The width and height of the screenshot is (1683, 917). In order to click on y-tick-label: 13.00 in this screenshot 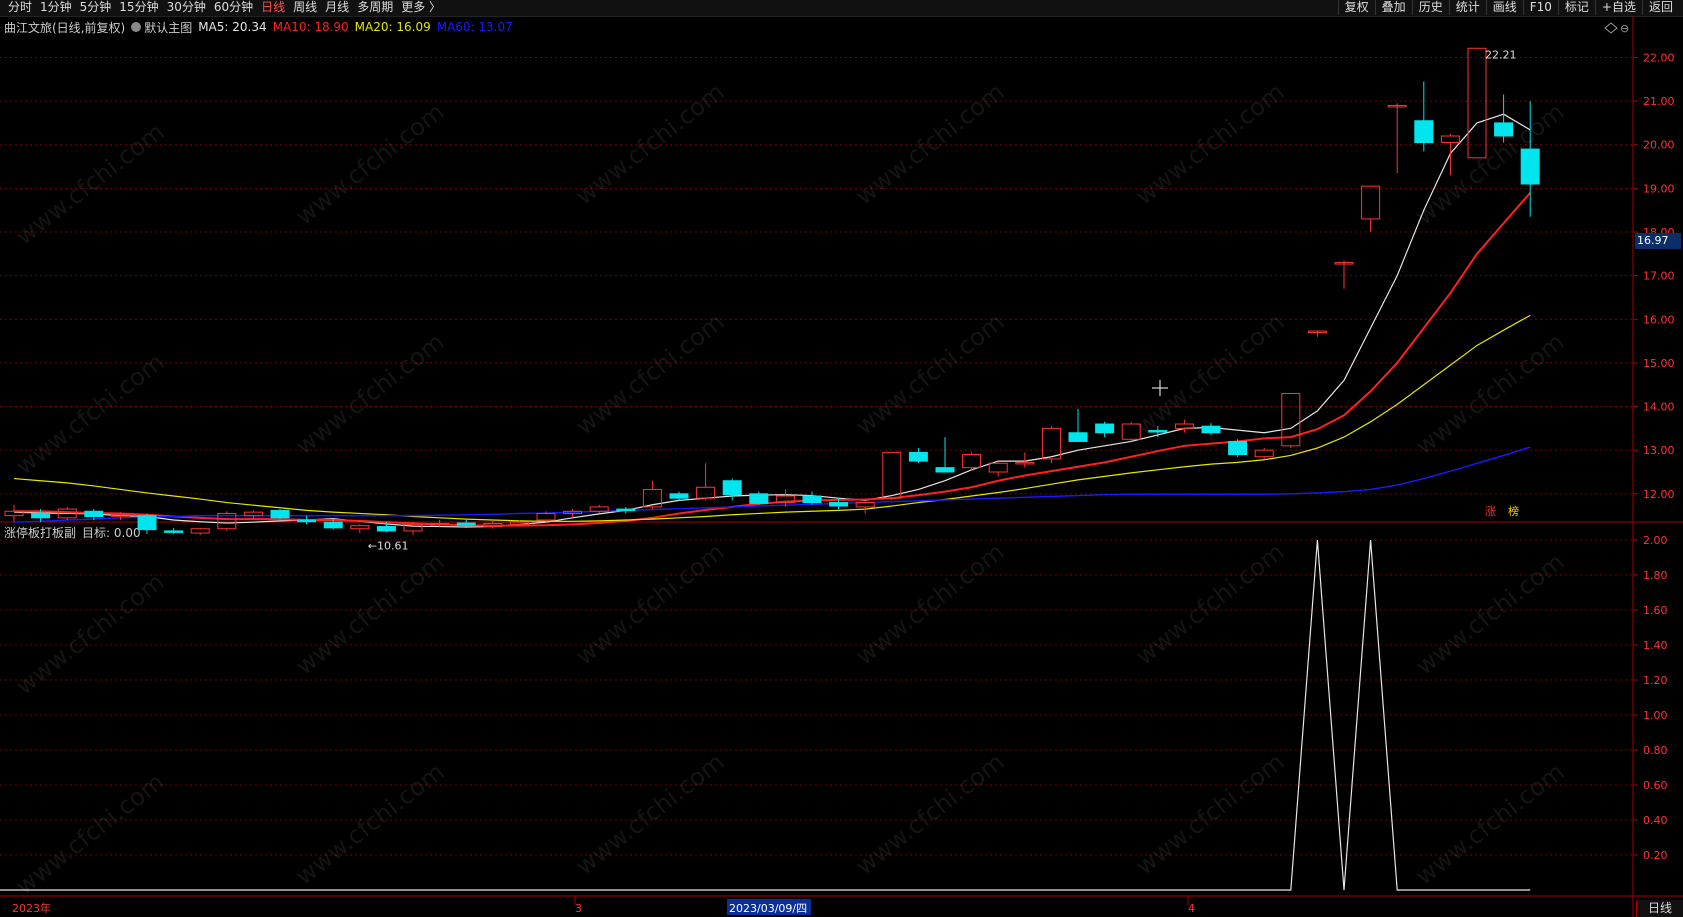, I will do `click(1659, 450)`.